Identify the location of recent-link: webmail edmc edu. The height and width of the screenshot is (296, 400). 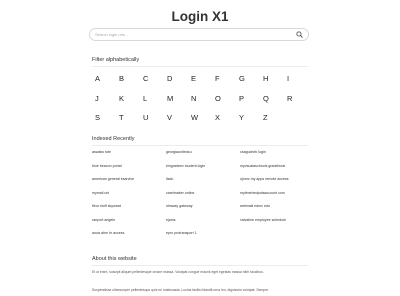
(274, 211).